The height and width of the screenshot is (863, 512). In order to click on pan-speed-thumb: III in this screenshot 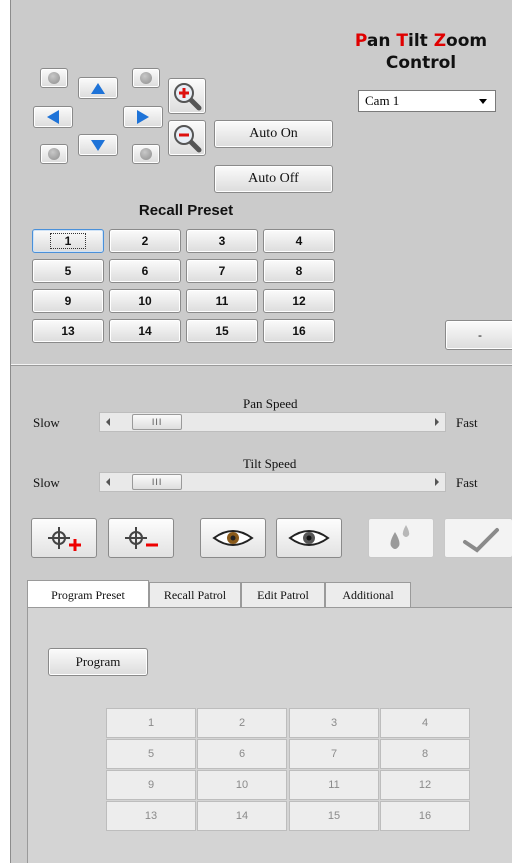, I will do `click(157, 422)`.